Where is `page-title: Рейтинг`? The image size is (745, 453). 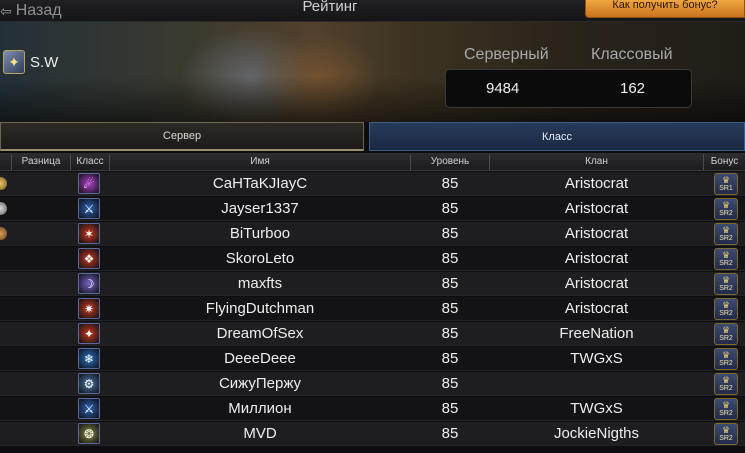
page-title: Рейтинг is located at coordinates (330, 7).